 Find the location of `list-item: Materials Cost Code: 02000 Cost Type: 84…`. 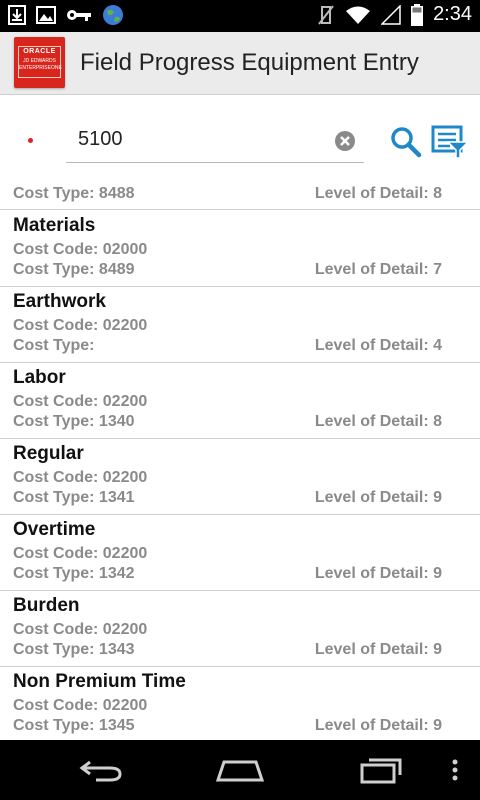

list-item: Materials Cost Code: 02000 Cost Type: 84… is located at coordinates (240, 248).